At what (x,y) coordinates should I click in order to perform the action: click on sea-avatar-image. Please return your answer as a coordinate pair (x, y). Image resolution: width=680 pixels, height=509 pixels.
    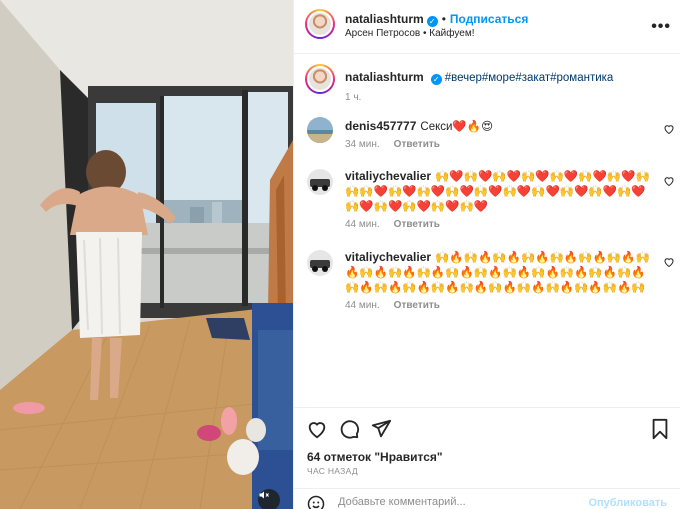
    Looking at the image, I should click on (320, 130).